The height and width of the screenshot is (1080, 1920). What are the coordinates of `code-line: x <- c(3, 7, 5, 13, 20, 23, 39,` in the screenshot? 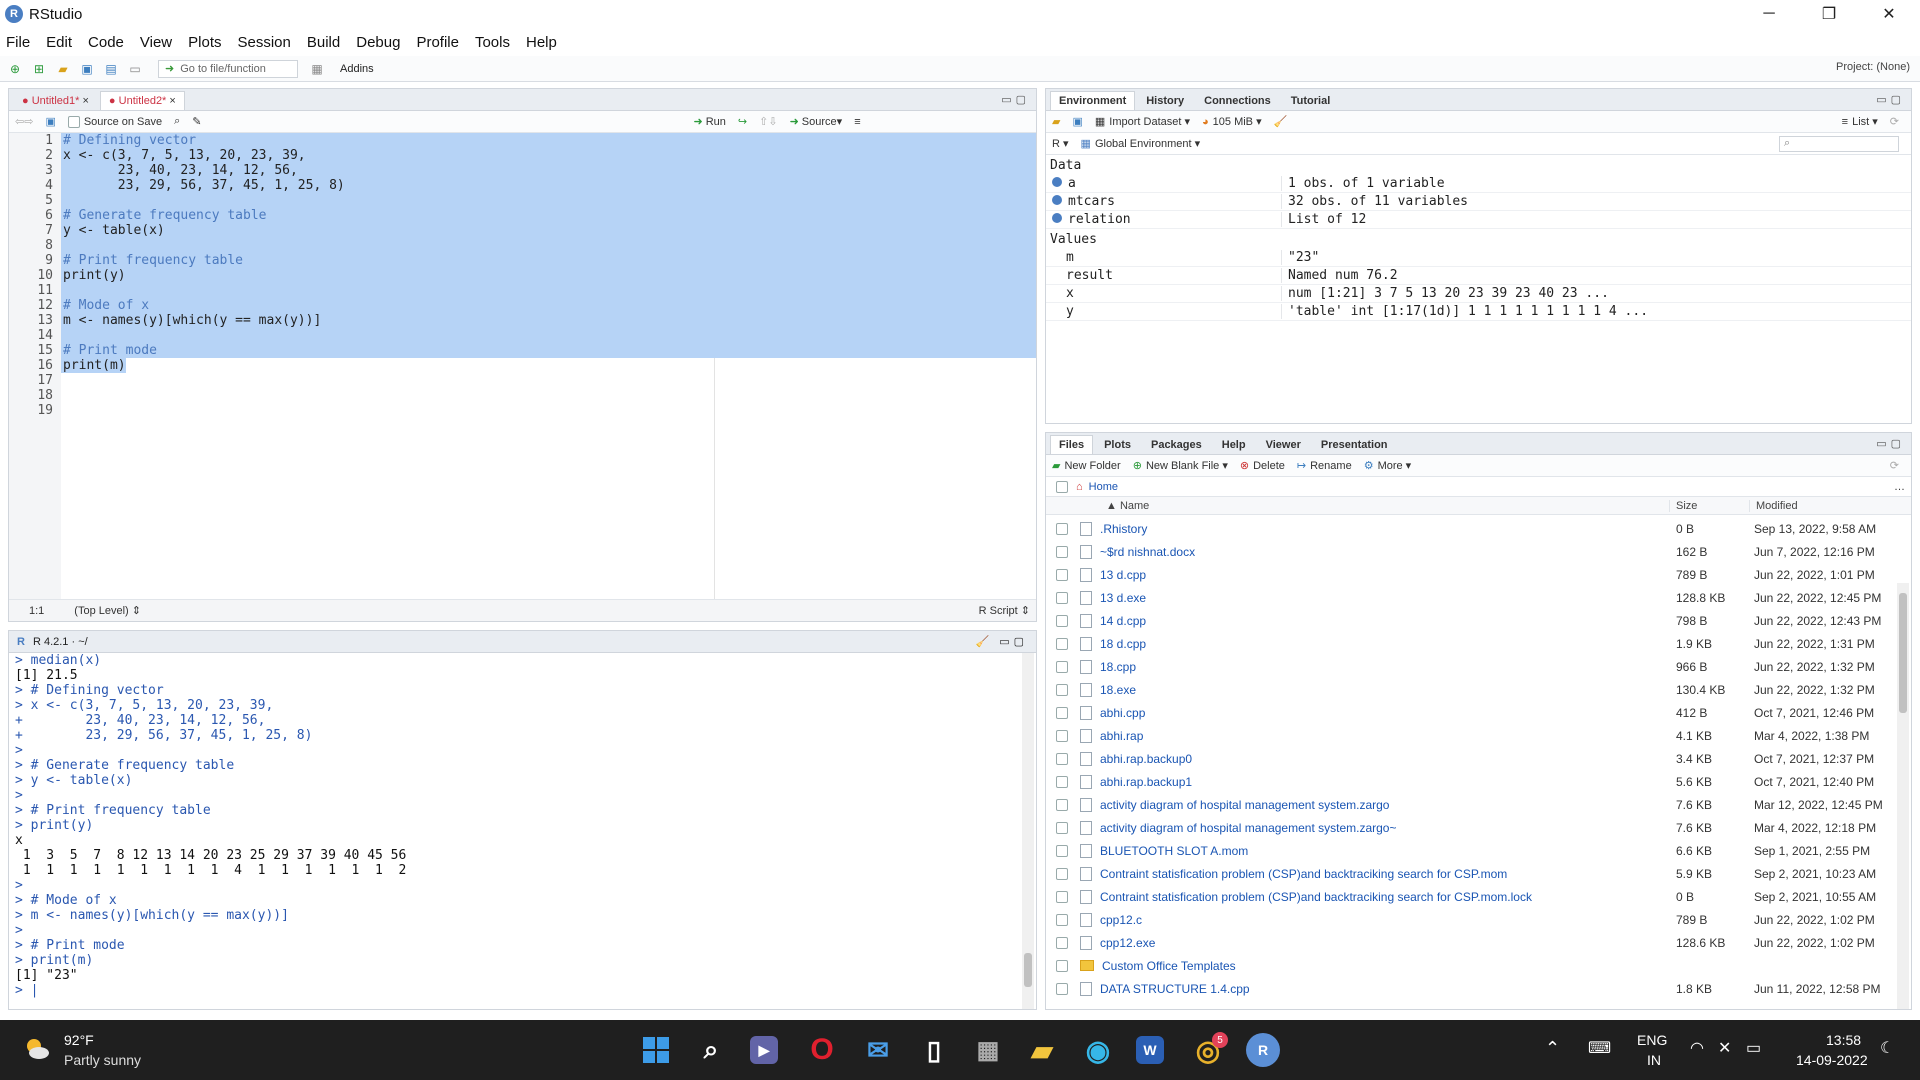 It's located at (548, 155).